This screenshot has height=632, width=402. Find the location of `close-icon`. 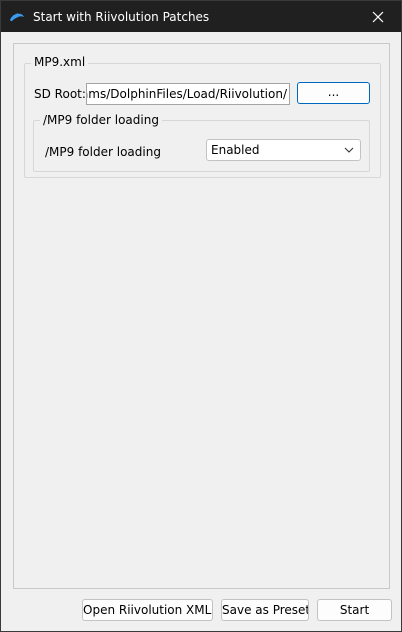

close-icon is located at coordinates (378, 16).